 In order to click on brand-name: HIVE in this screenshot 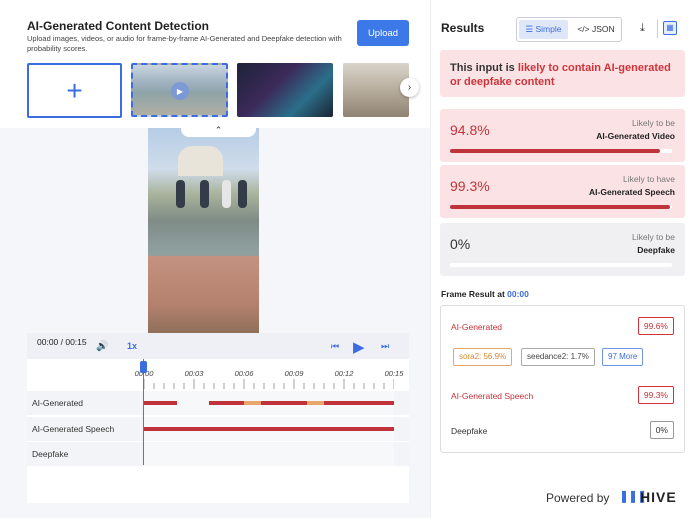, I will do `click(658, 497)`.